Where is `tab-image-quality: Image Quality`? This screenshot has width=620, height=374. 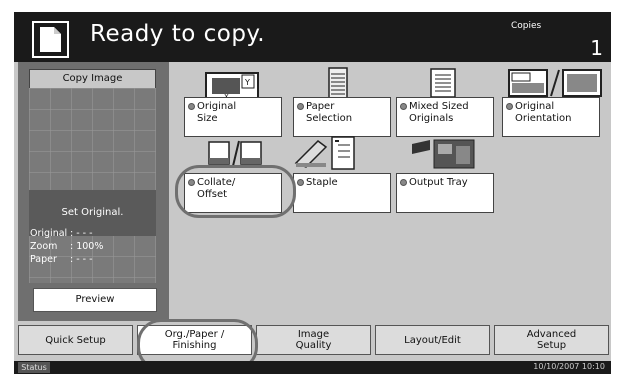
tab-image-quality: Image Quality is located at coordinates (313, 340).